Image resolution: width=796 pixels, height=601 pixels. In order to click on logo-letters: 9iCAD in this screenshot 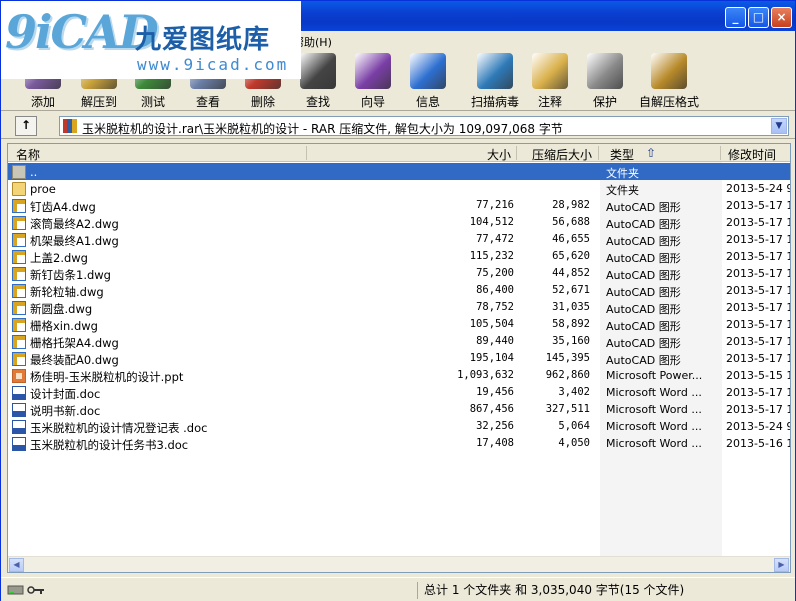, I will do `click(82, 32)`.